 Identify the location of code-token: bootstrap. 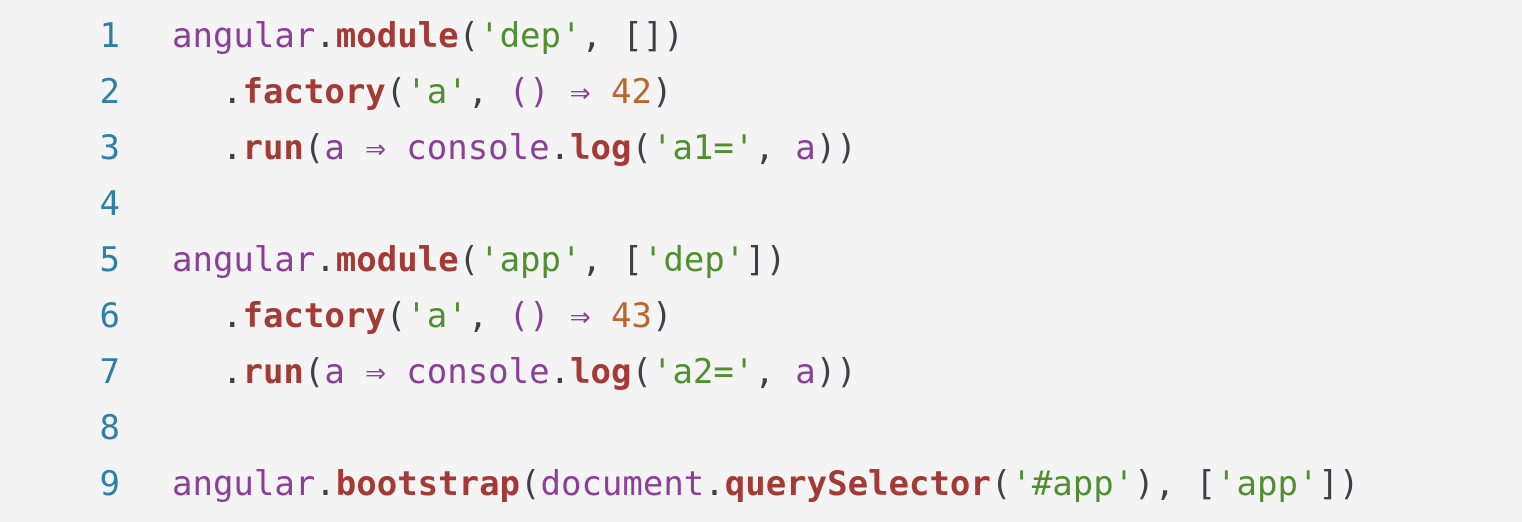
(428, 484).